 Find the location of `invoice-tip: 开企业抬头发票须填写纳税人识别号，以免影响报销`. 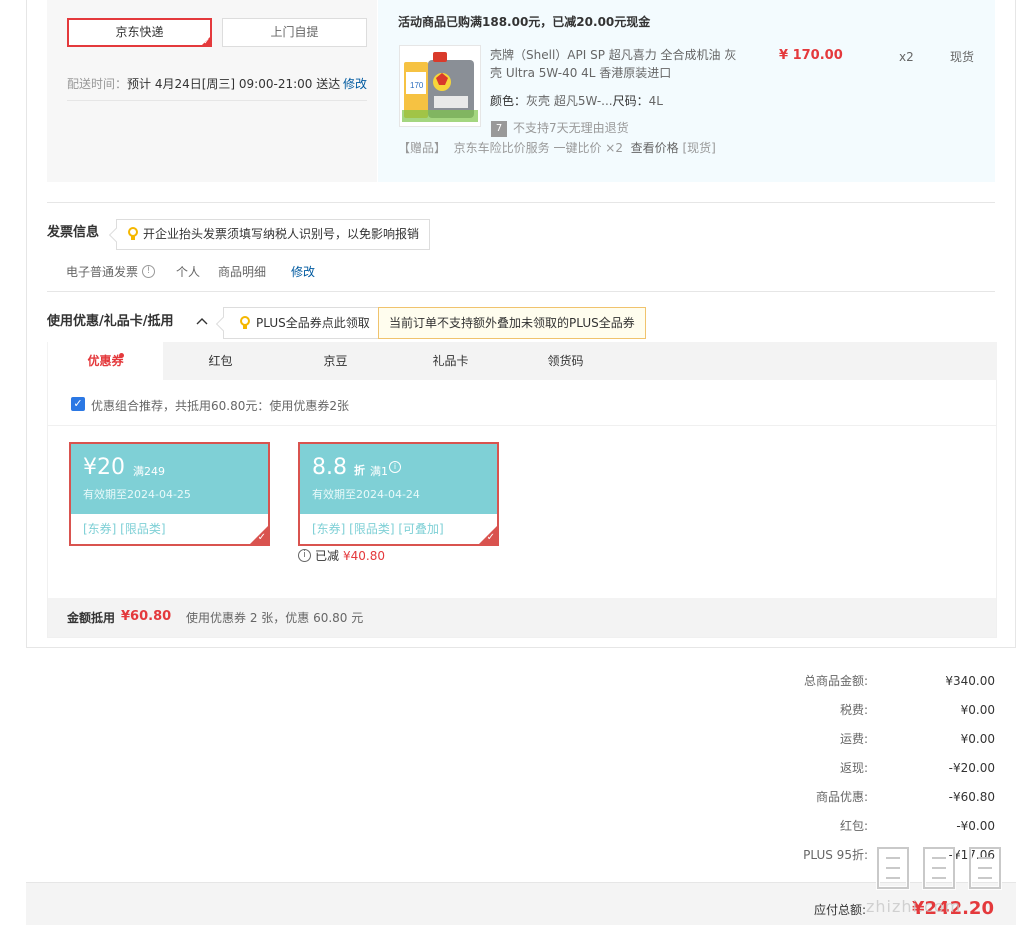

invoice-tip: 开企业抬头发票须填写纳税人识别号，以免影响报销 is located at coordinates (273, 234).